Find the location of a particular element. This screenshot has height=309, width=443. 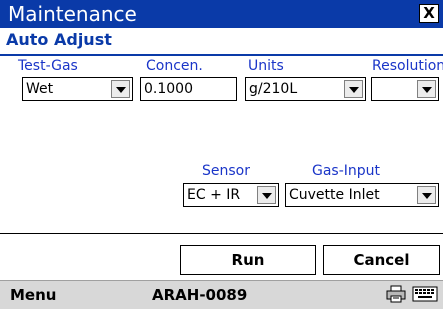

close-button: X is located at coordinates (429, 13).